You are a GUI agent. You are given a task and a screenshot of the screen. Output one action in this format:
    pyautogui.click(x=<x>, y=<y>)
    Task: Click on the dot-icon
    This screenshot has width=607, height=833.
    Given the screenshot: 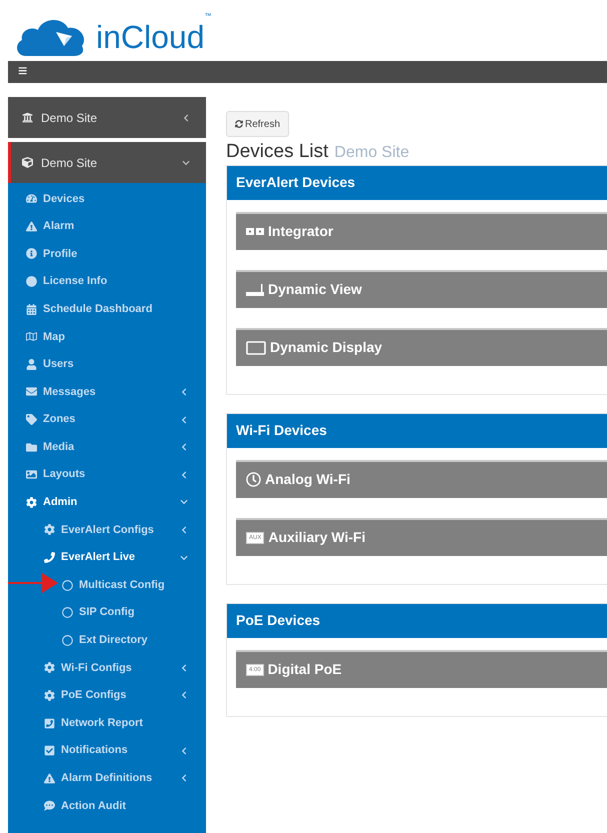 What is the action you would take?
    pyautogui.click(x=31, y=282)
    